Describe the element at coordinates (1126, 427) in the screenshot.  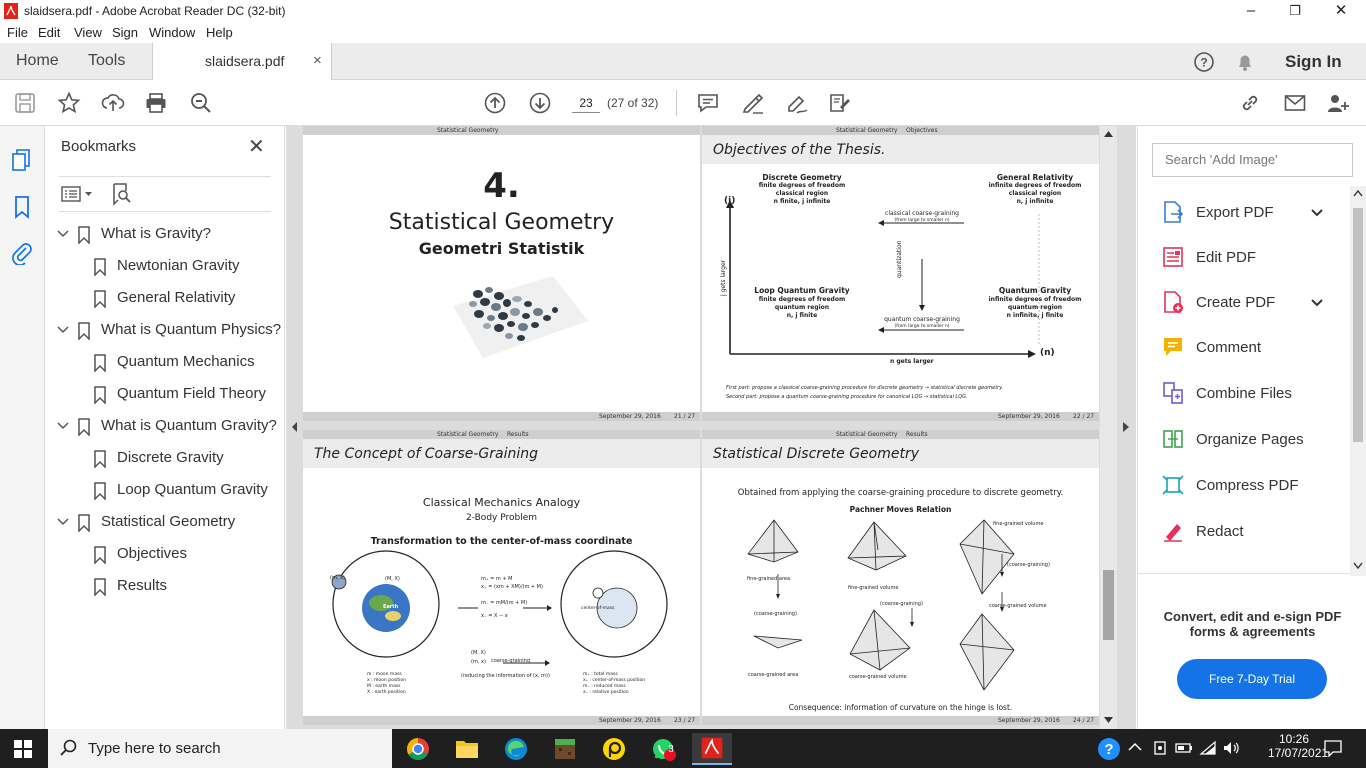
I see `expand-right-panel-icon` at that location.